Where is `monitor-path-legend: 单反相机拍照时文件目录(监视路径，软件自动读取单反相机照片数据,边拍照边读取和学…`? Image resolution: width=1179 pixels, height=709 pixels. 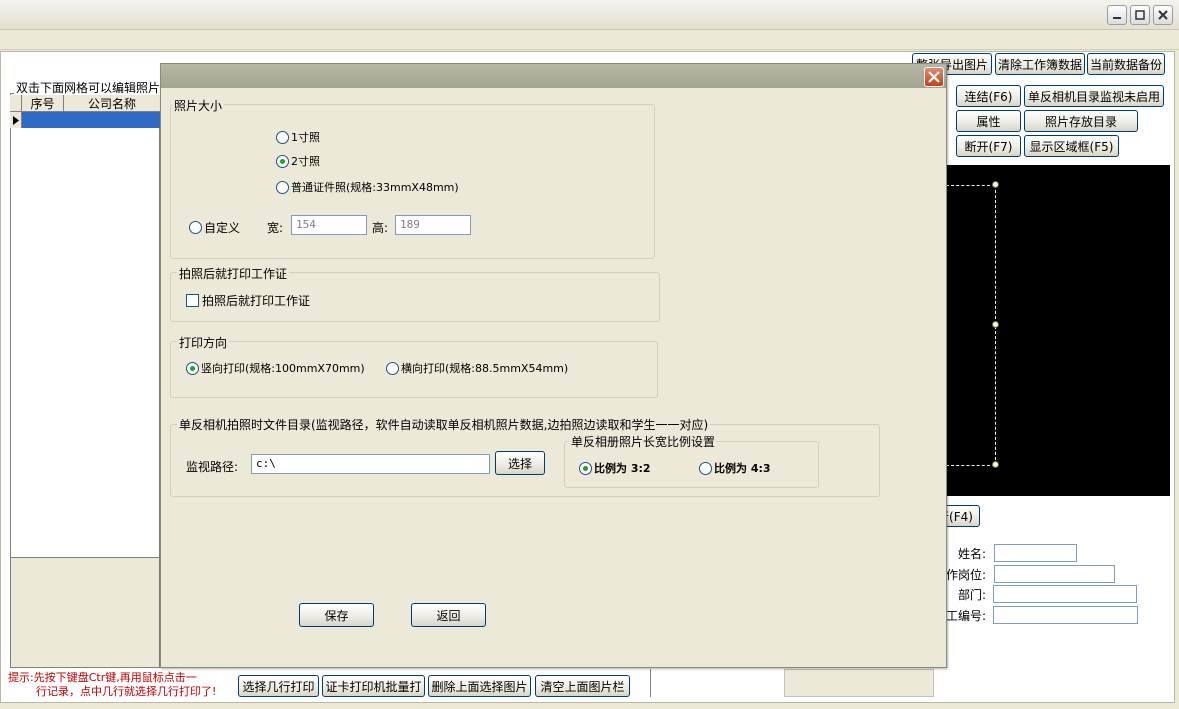
monitor-path-legend: 单反相机拍照时文件目录(监视路径，软件自动读取单反相机照片数据,边拍照边读取和学… is located at coordinates (444, 424).